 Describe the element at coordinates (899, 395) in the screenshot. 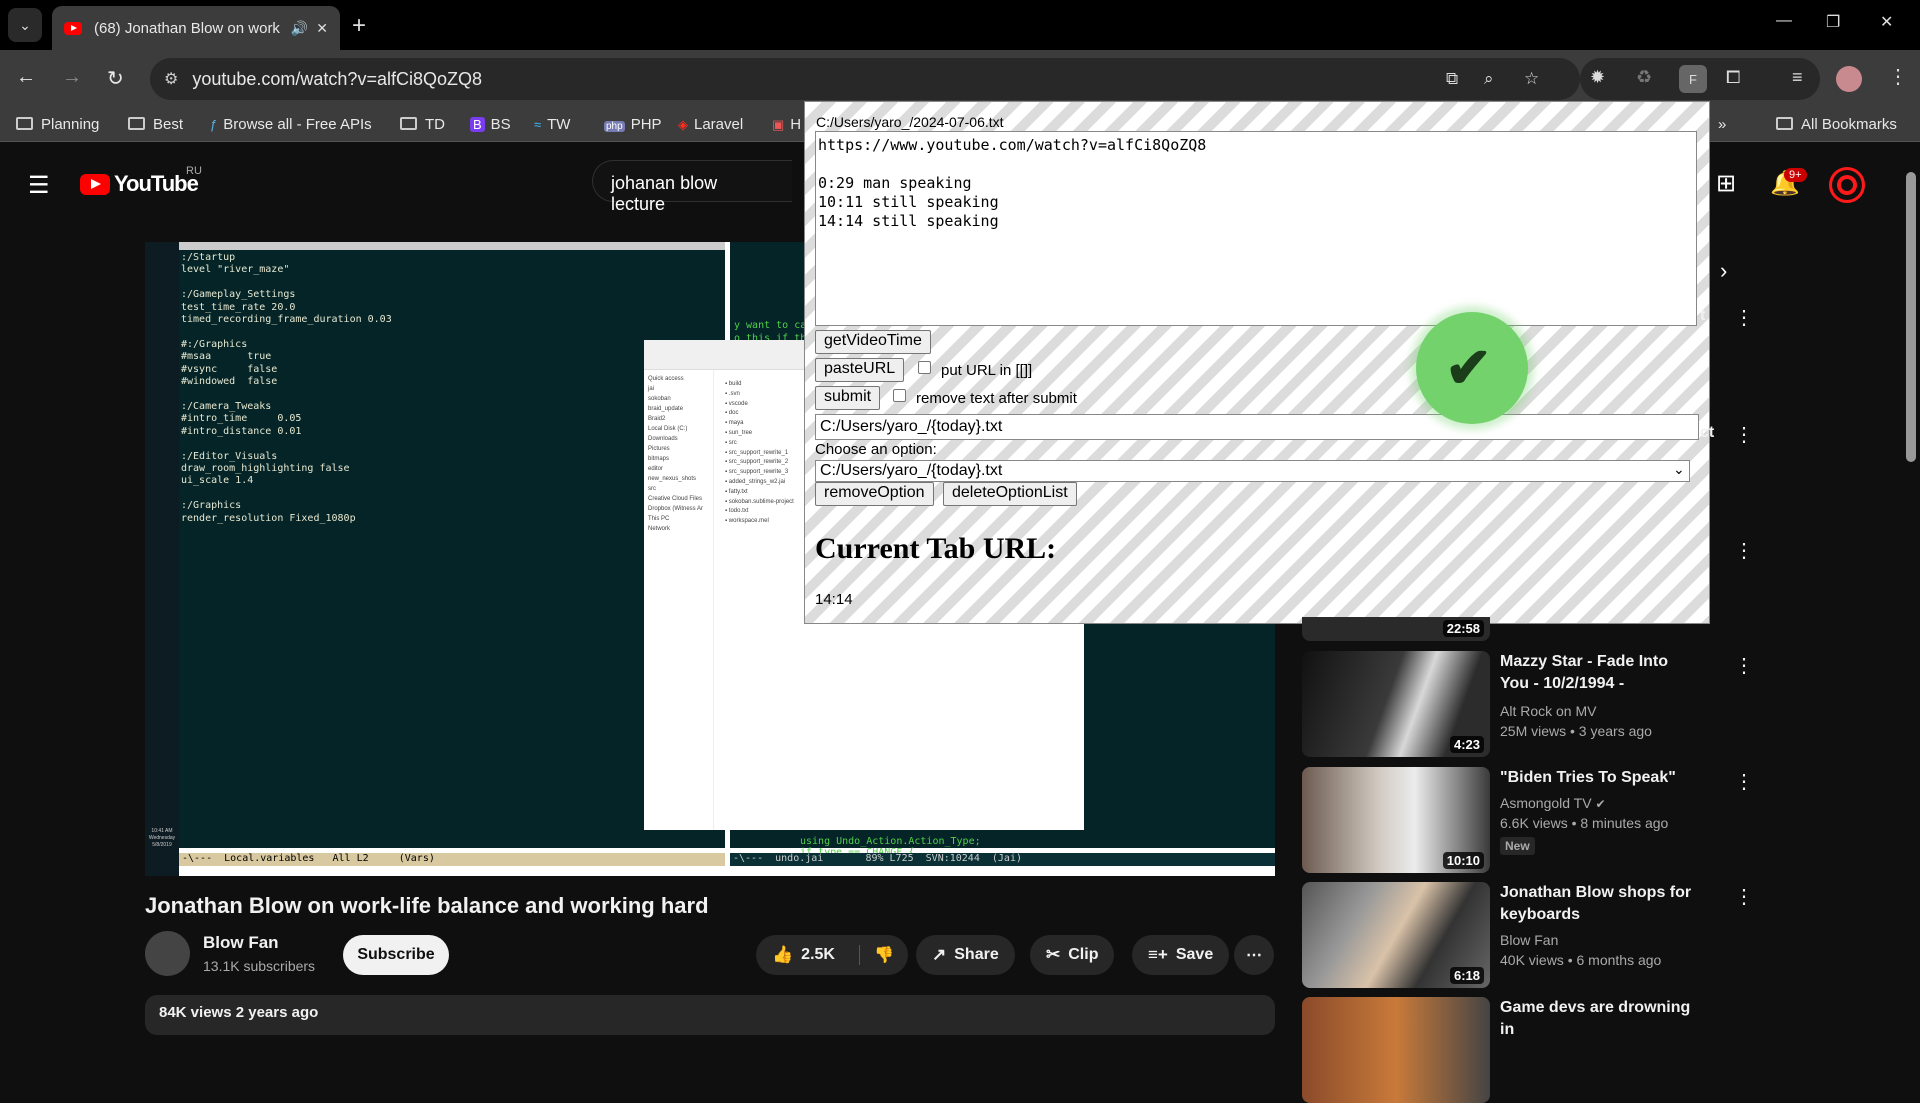

I see `remove-text-checkbox` at that location.